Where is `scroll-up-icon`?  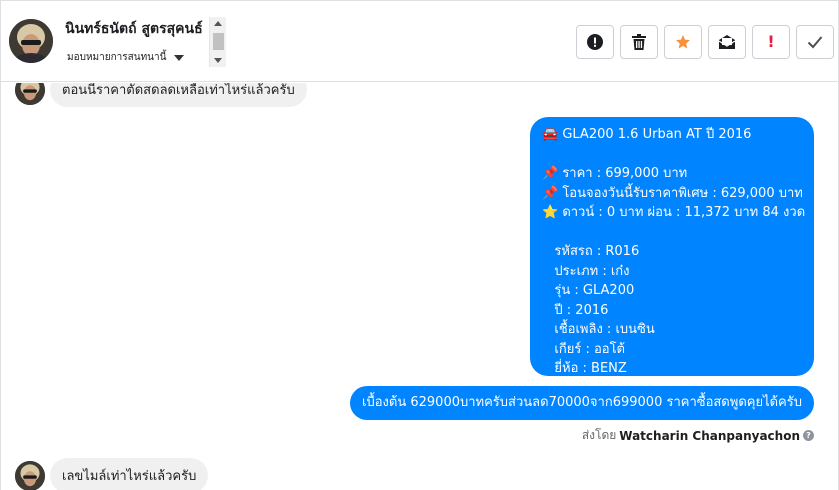
scroll-up-icon is located at coordinates (218, 23).